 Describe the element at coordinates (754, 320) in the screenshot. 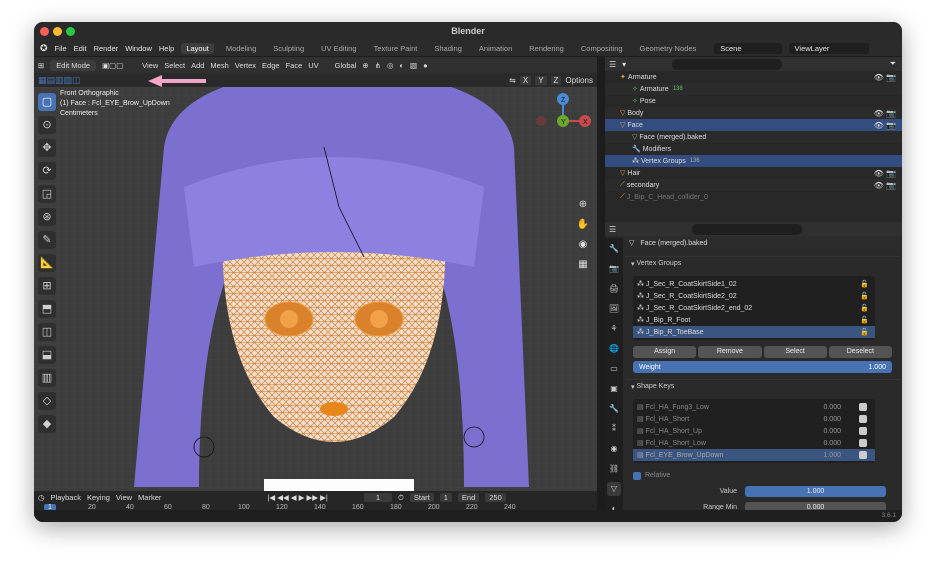

I see `list-item: ⁂ J_Bip_R_Foot 🔓` at that location.